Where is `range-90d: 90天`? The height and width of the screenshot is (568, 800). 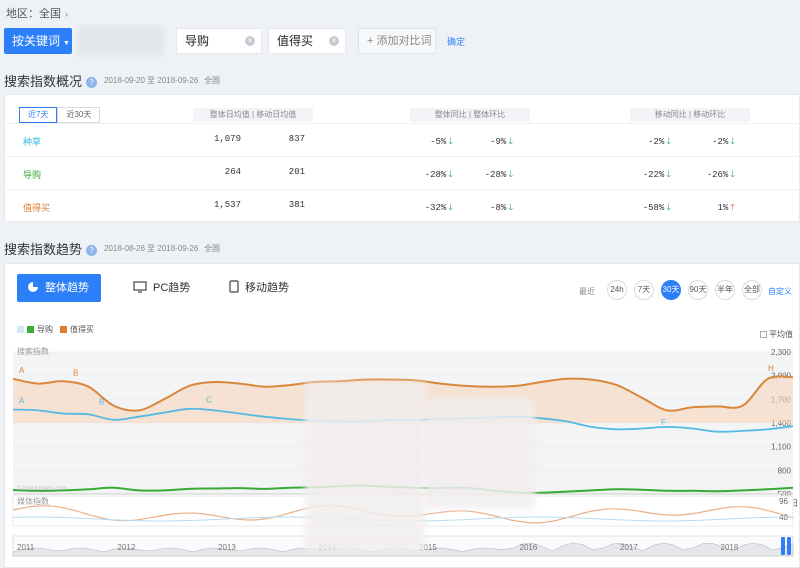 range-90d: 90天 is located at coordinates (698, 290).